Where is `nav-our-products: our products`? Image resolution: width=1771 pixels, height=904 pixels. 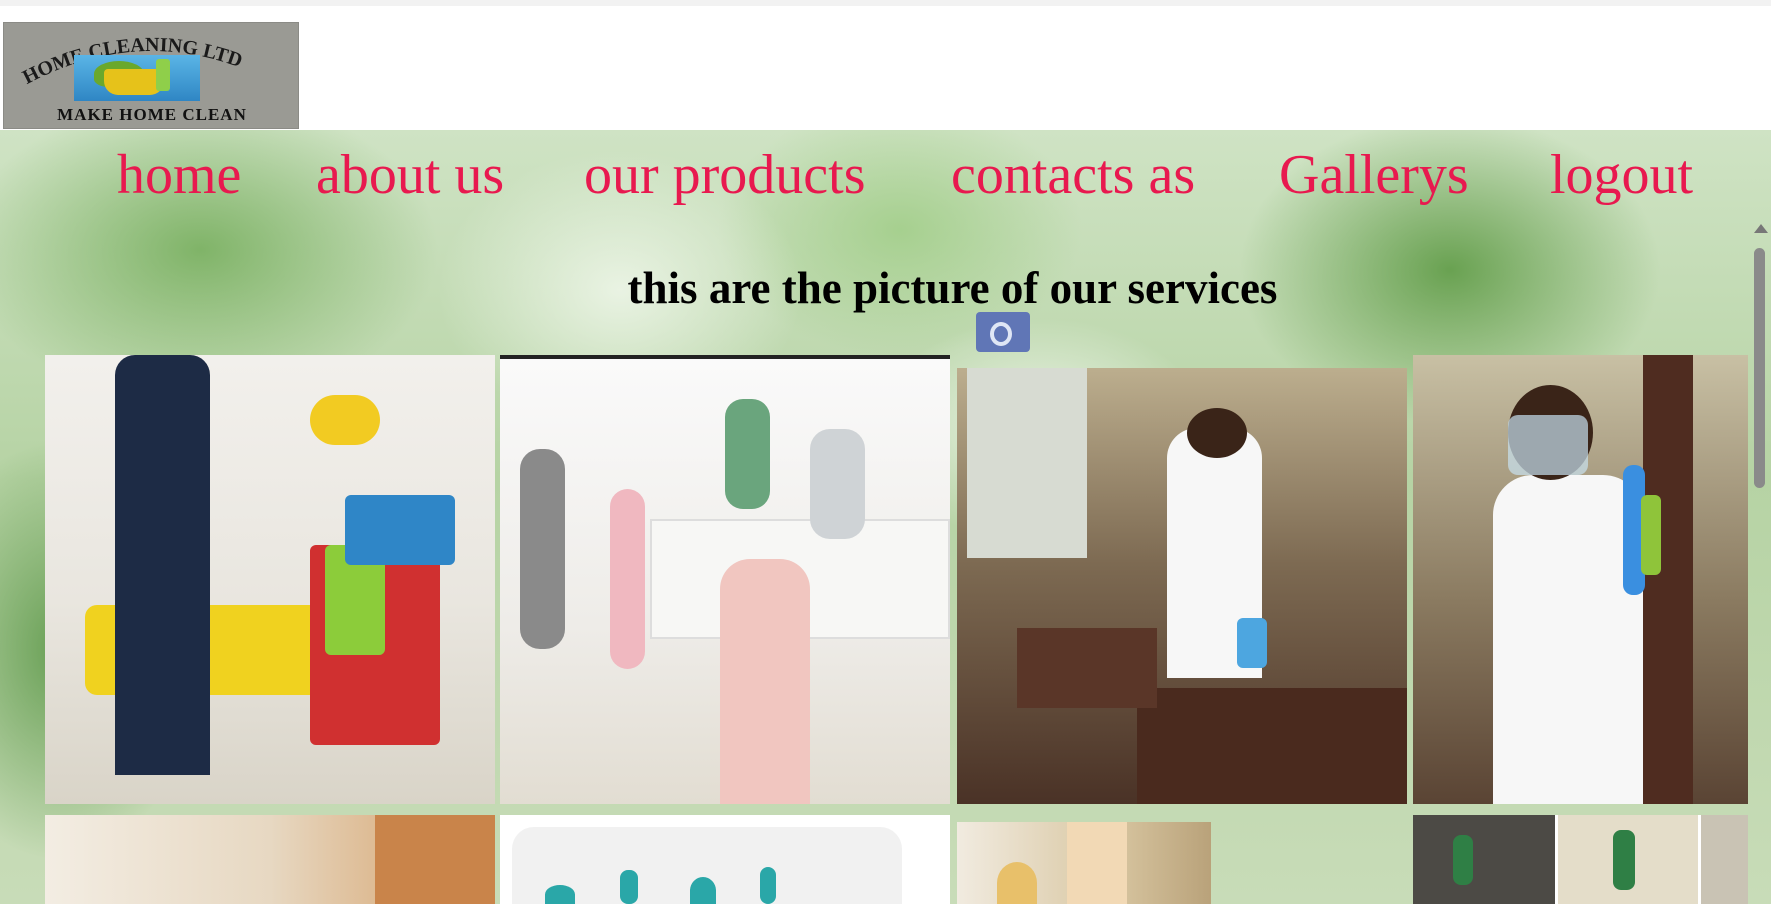 nav-our-products: our products is located at coordinates (725, 175).